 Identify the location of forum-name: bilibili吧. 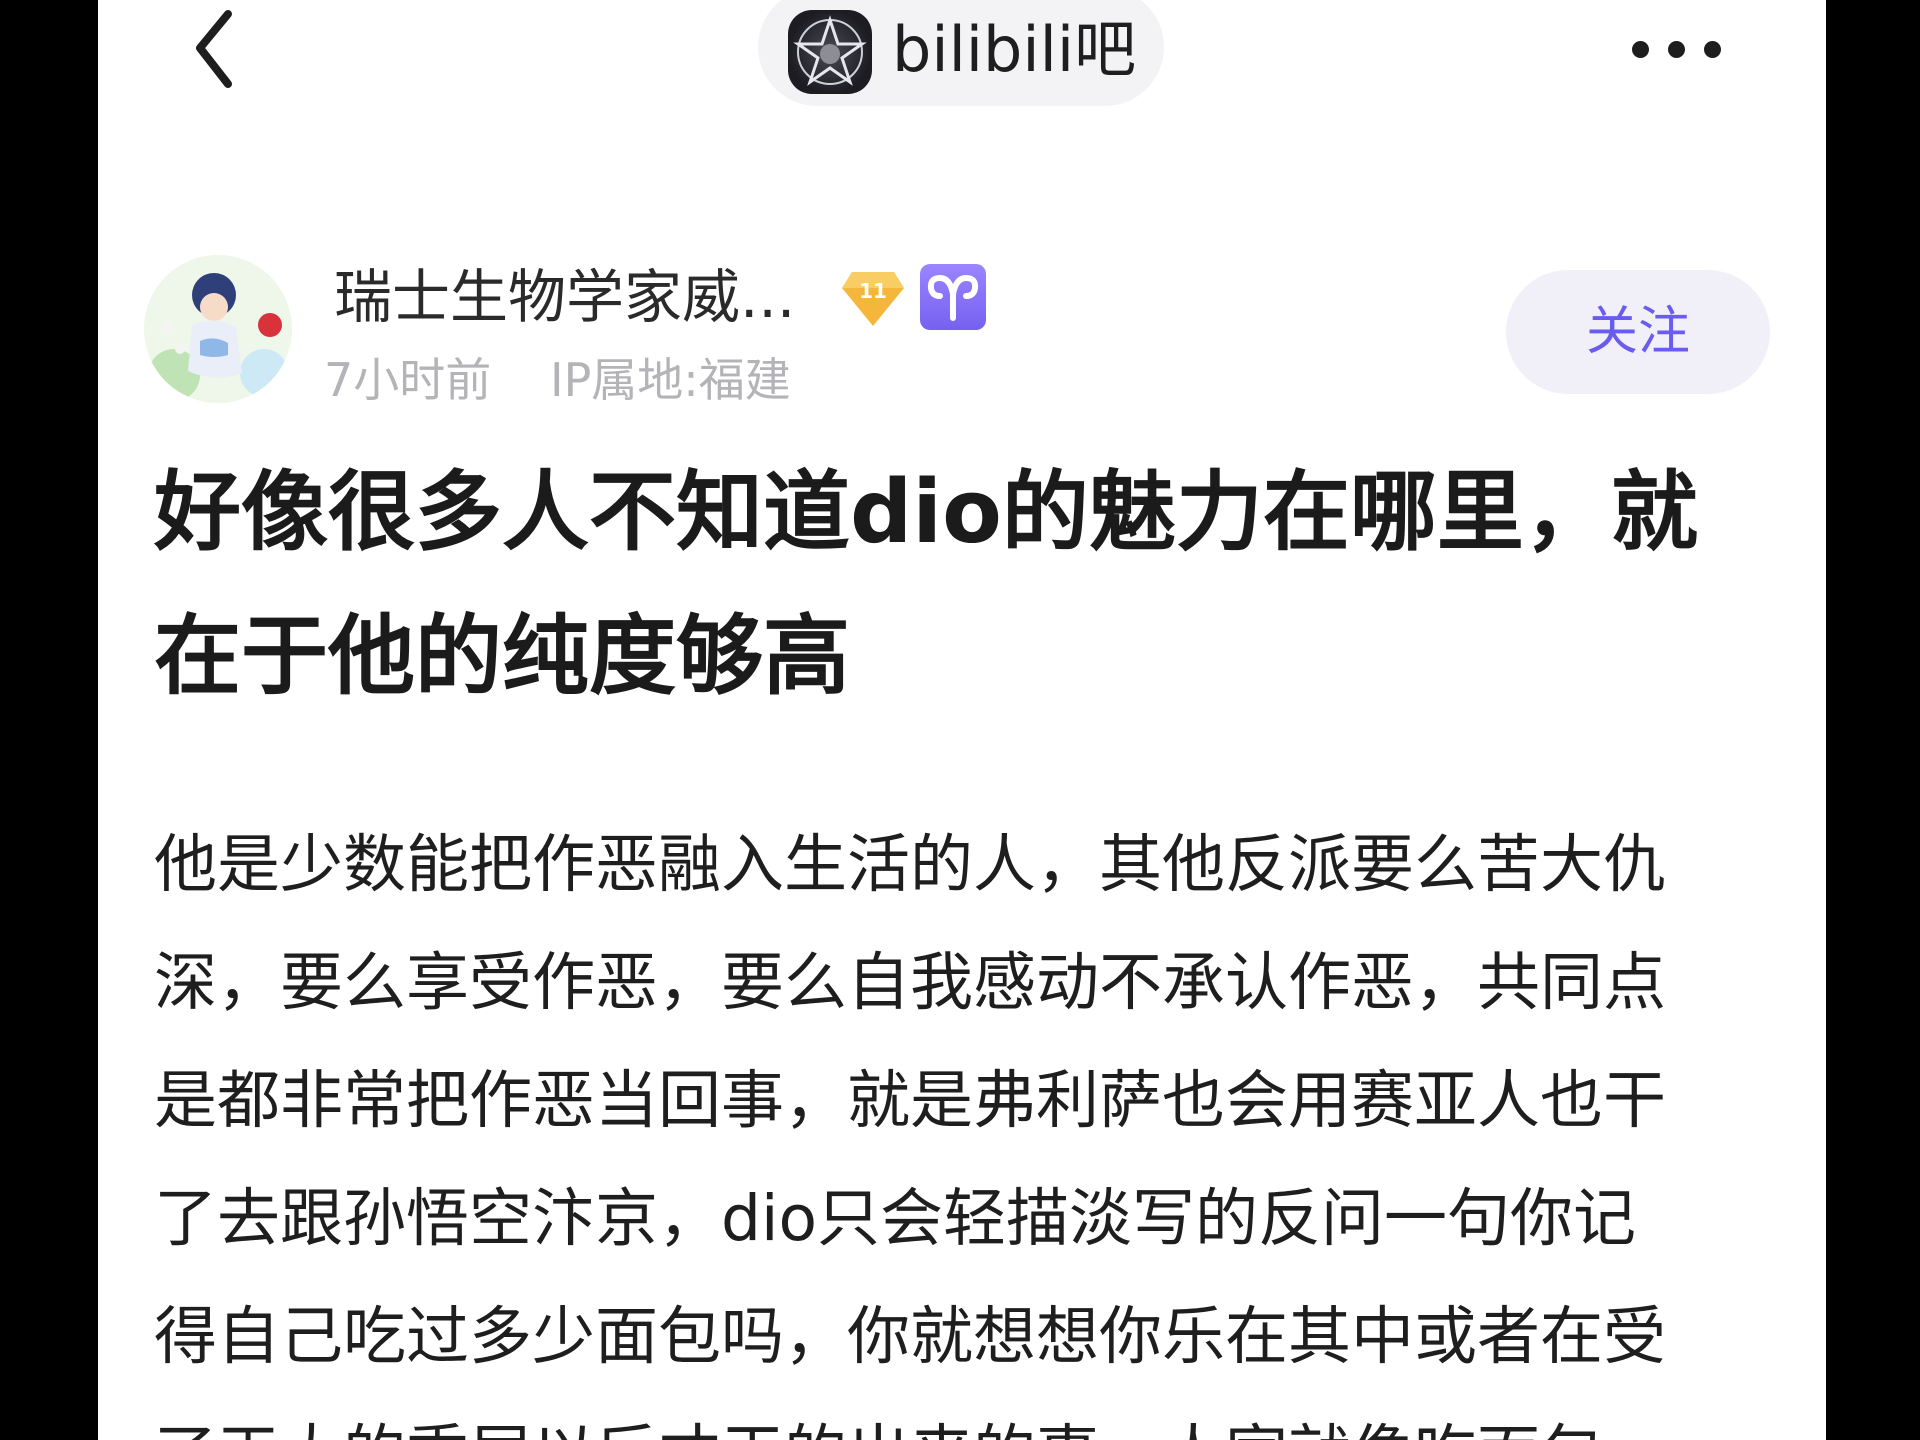
(1014, 49).